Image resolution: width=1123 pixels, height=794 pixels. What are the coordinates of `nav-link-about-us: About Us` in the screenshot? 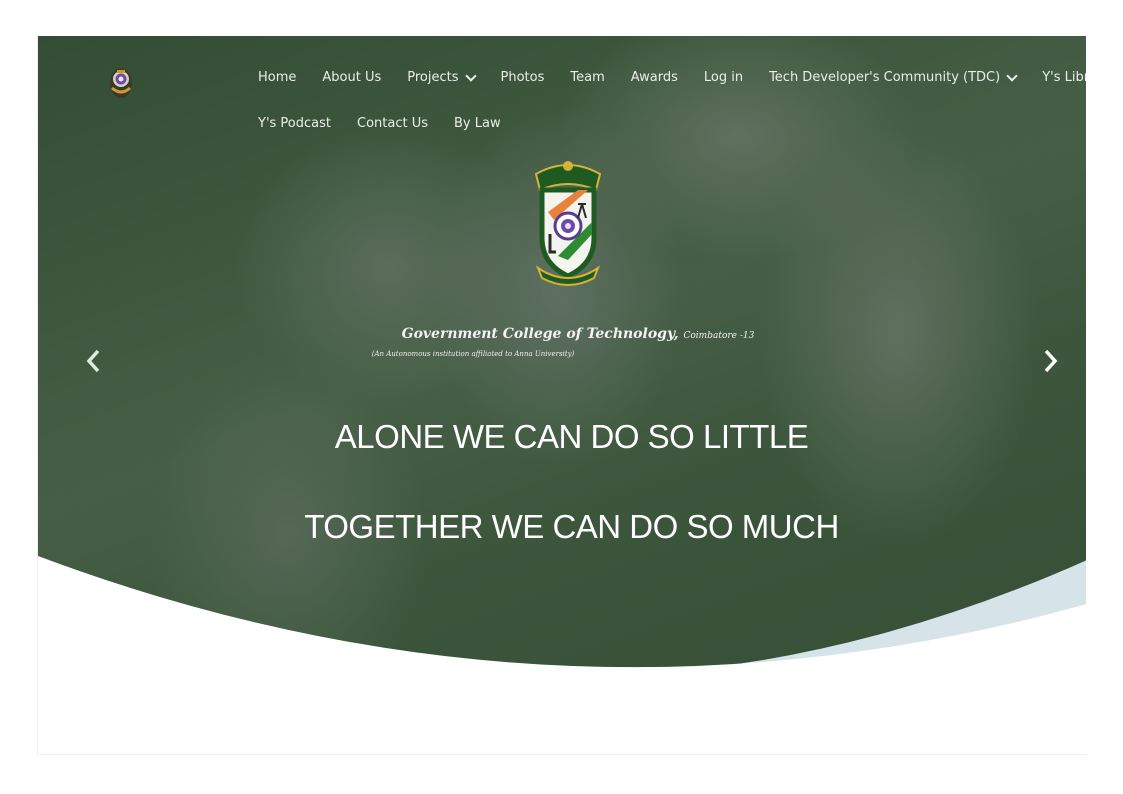 It's located at (351, 77).